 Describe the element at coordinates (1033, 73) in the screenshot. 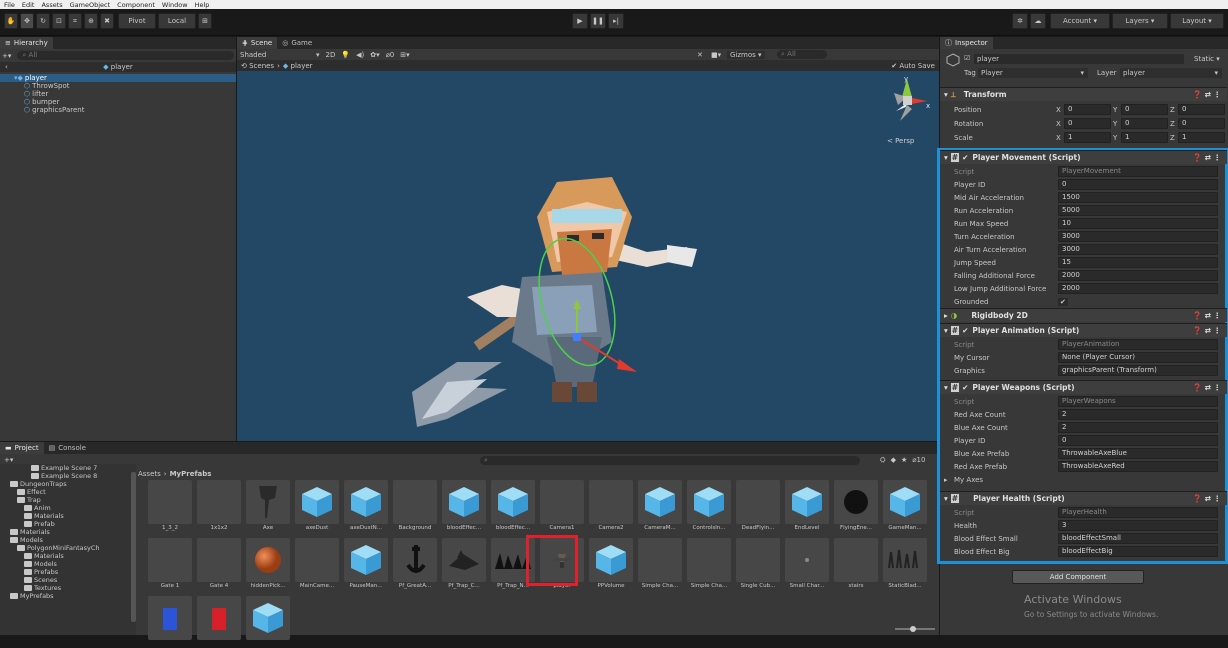

I see `tag-dropdown: Player ▾` at that location.